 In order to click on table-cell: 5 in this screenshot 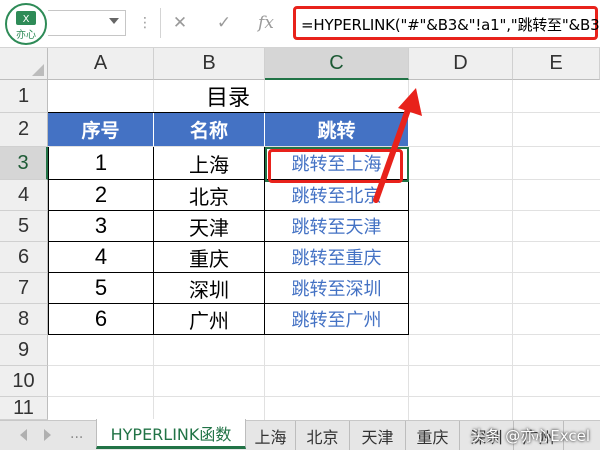, I will do `click(101, 288)`.